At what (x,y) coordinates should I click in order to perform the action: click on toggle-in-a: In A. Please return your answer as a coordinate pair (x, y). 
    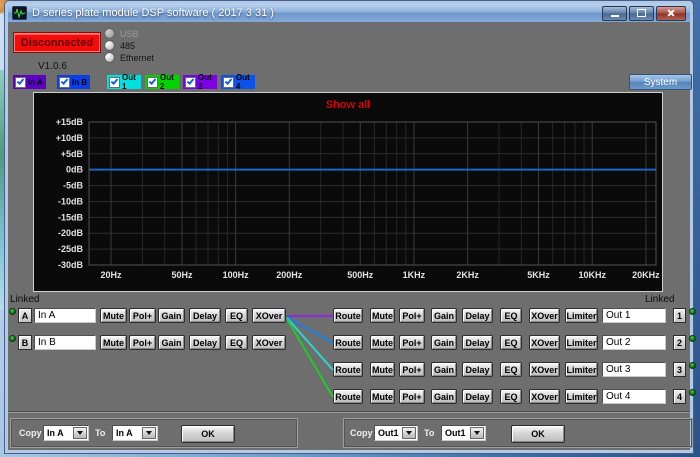
    Looking at the image, I should click on (29, 82).